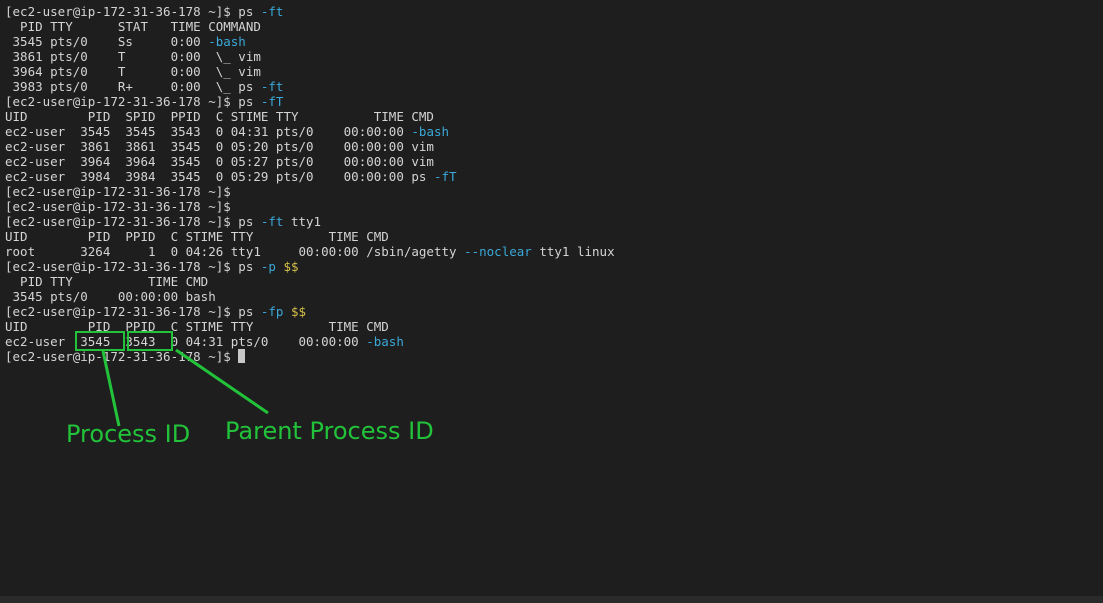 The height and width of the screenshot is (603, 1103). What do you see at coordinates (310, 281) in the screenshot?
I see `terminal-line: PID TTY TIME CMD` at bounding box center [310, 281].